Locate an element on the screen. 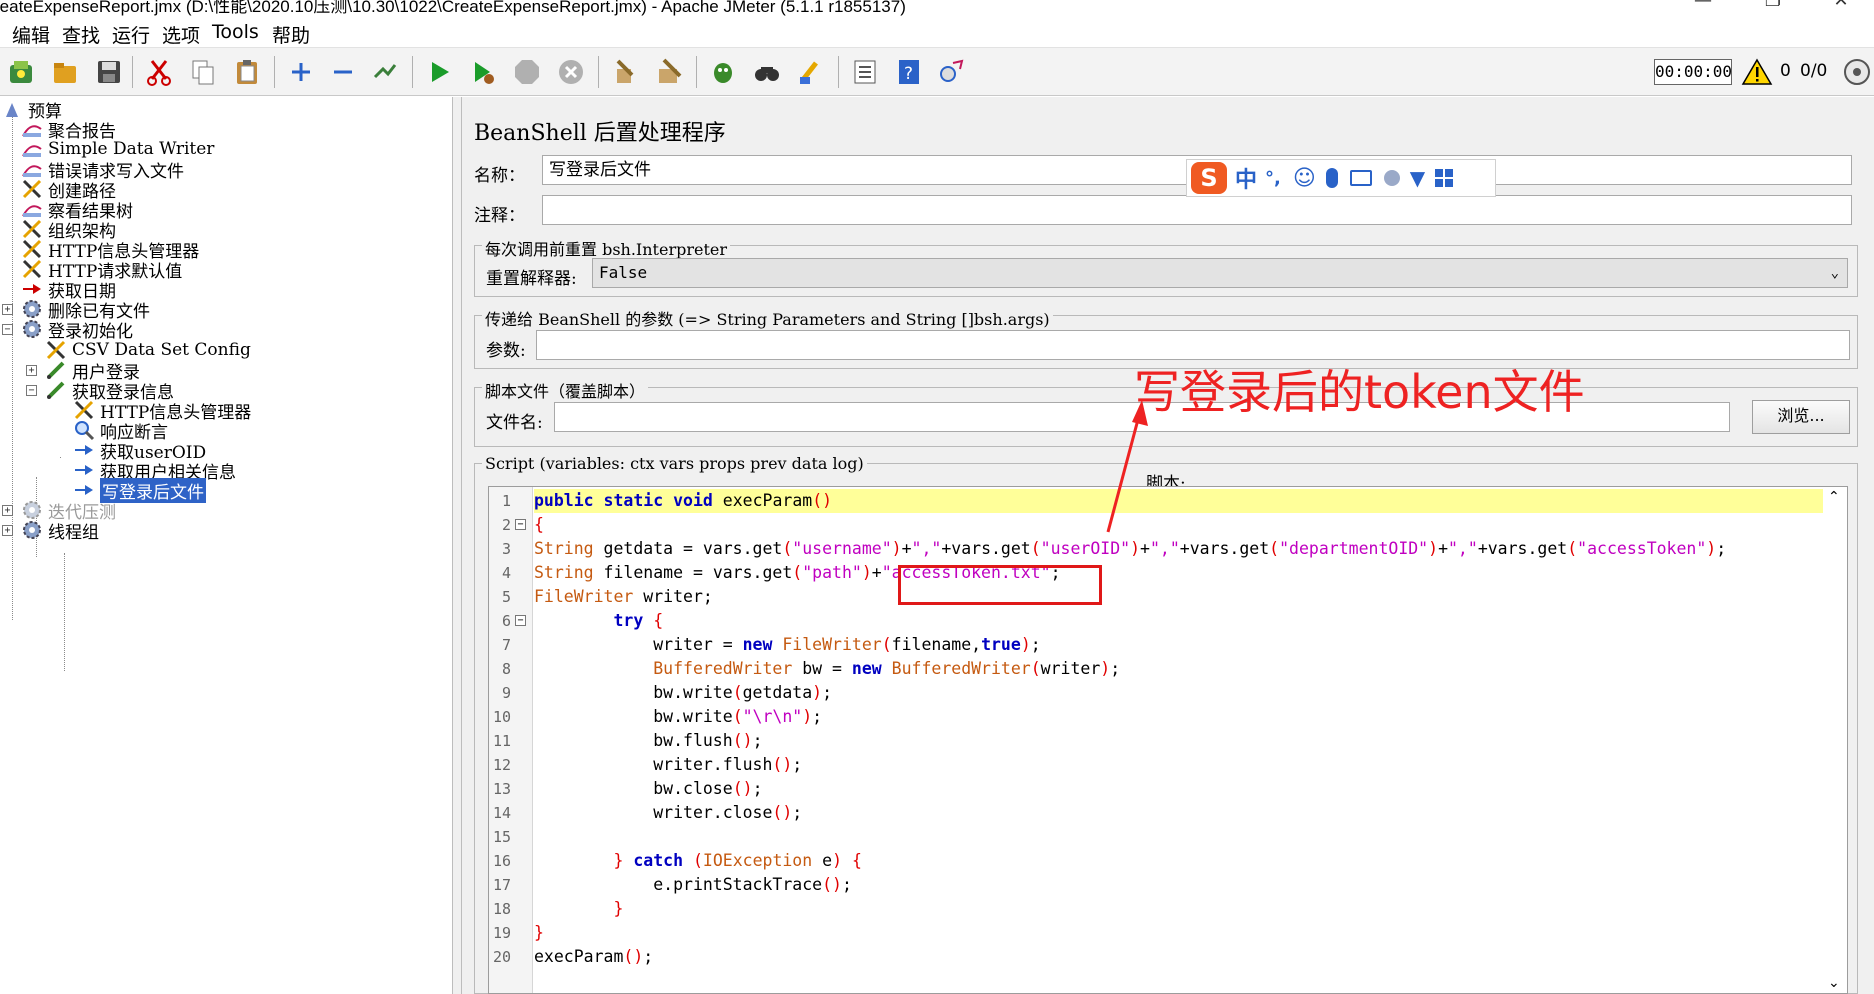 This screenshot has width=1874, height=994. code-line: } catch (IOException e) { is located at coordinates (697, 861).